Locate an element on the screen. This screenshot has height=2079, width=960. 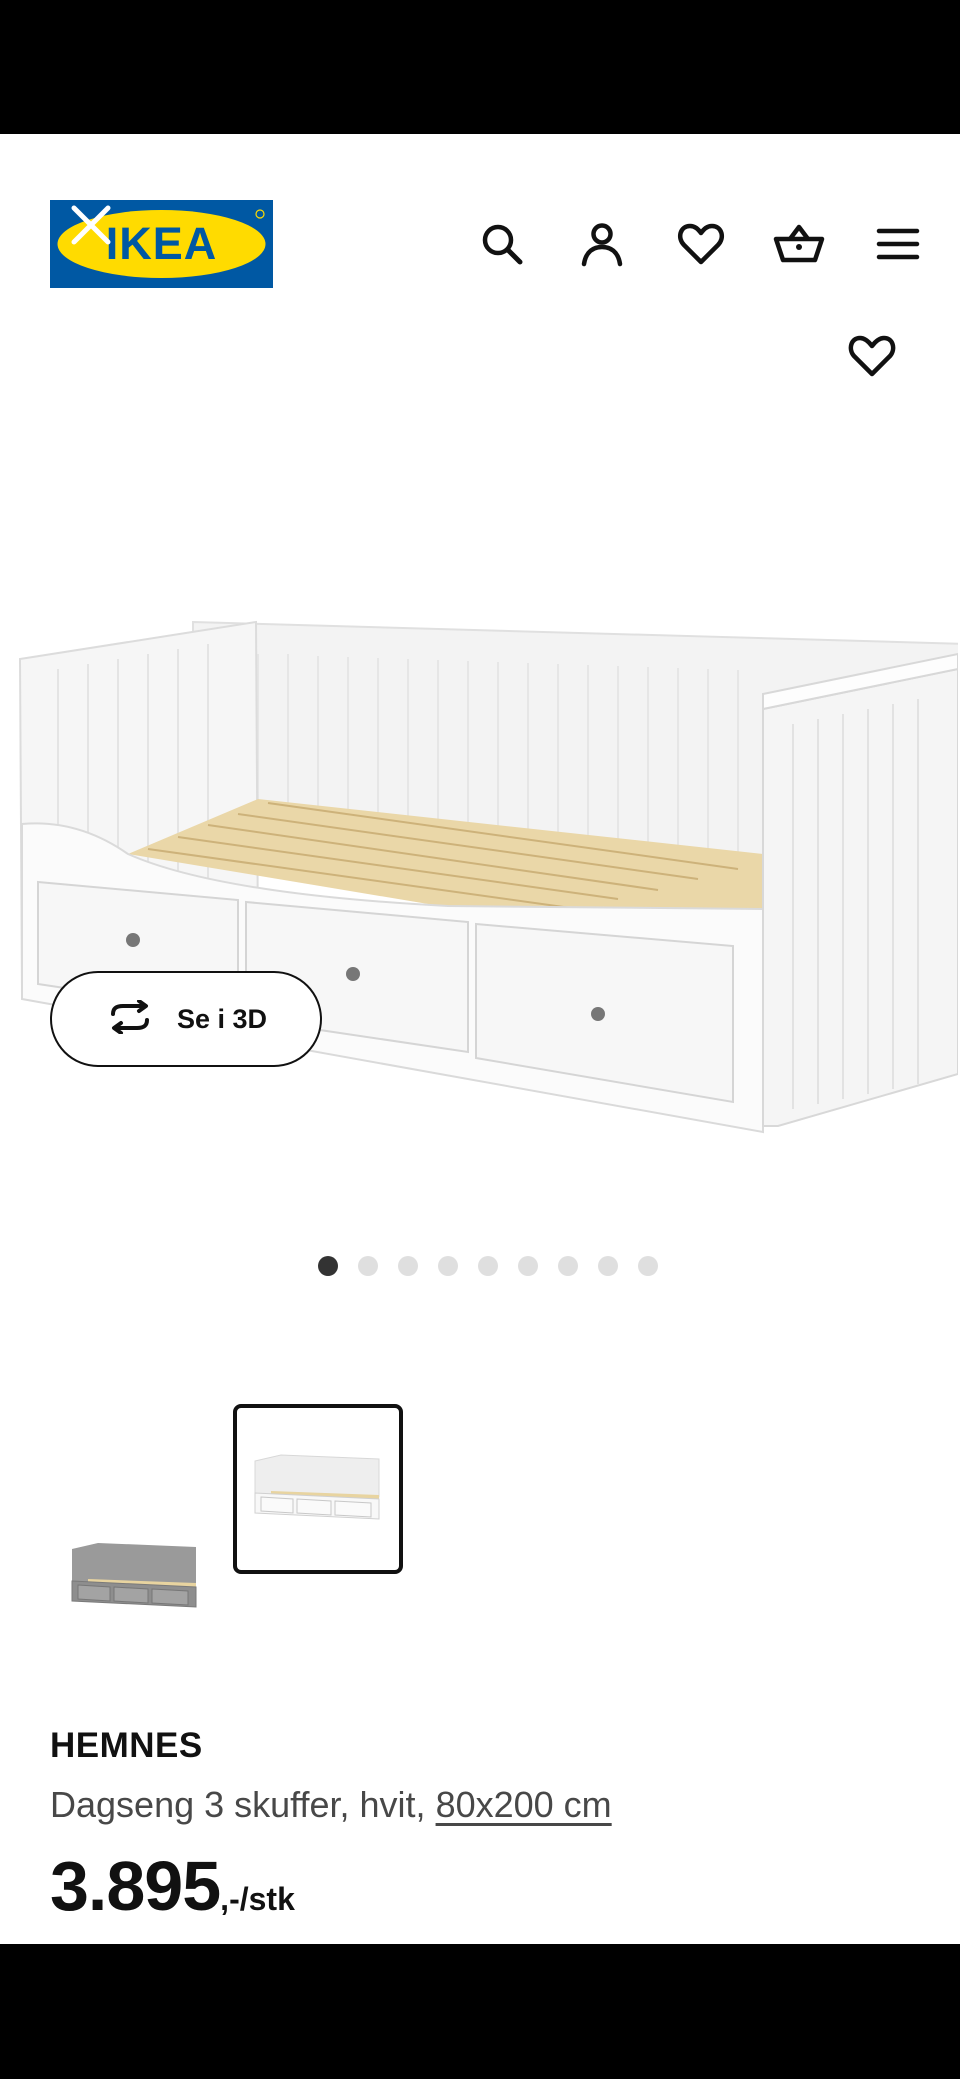
account-icon is located at coordinates (602, 244).